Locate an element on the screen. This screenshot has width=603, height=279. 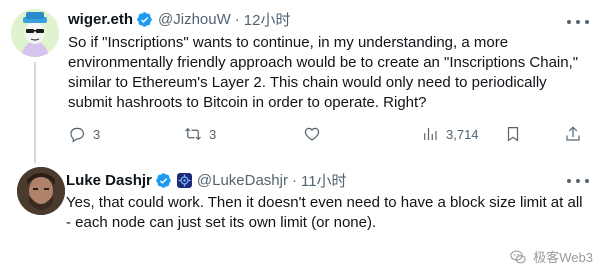
timestamp: 11小时 is located at coordinates (324, 180).